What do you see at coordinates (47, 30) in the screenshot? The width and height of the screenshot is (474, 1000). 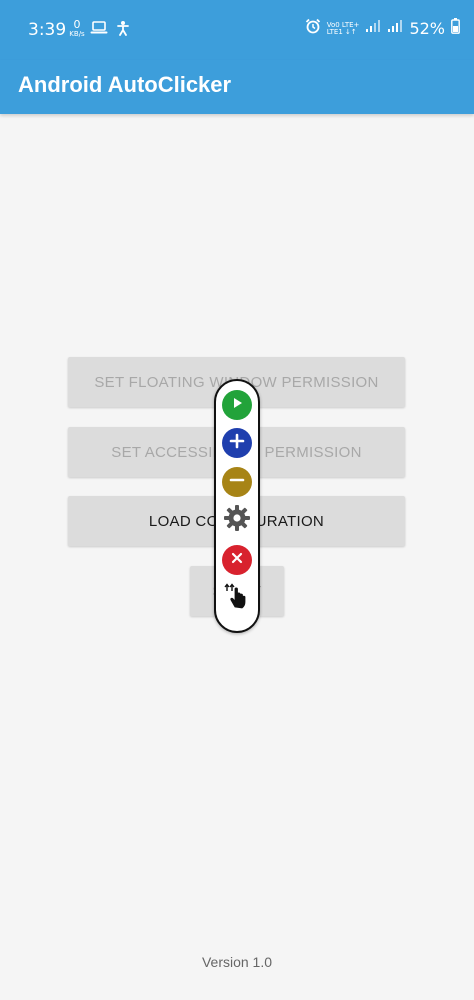 I see `status-time: 3:39` at bounding box center [47, 30].